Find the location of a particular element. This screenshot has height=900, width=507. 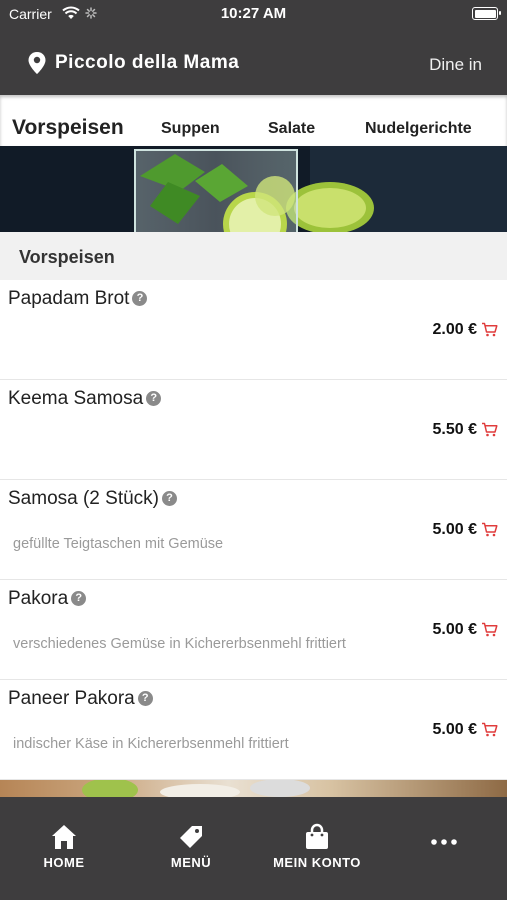

item-price: 2.00 € is located at coordinates (454, 329).